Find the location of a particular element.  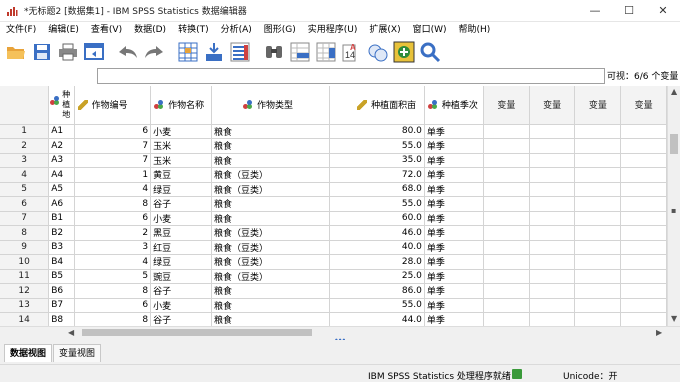

data-cell: 7 is located at coordinates (113, 146).